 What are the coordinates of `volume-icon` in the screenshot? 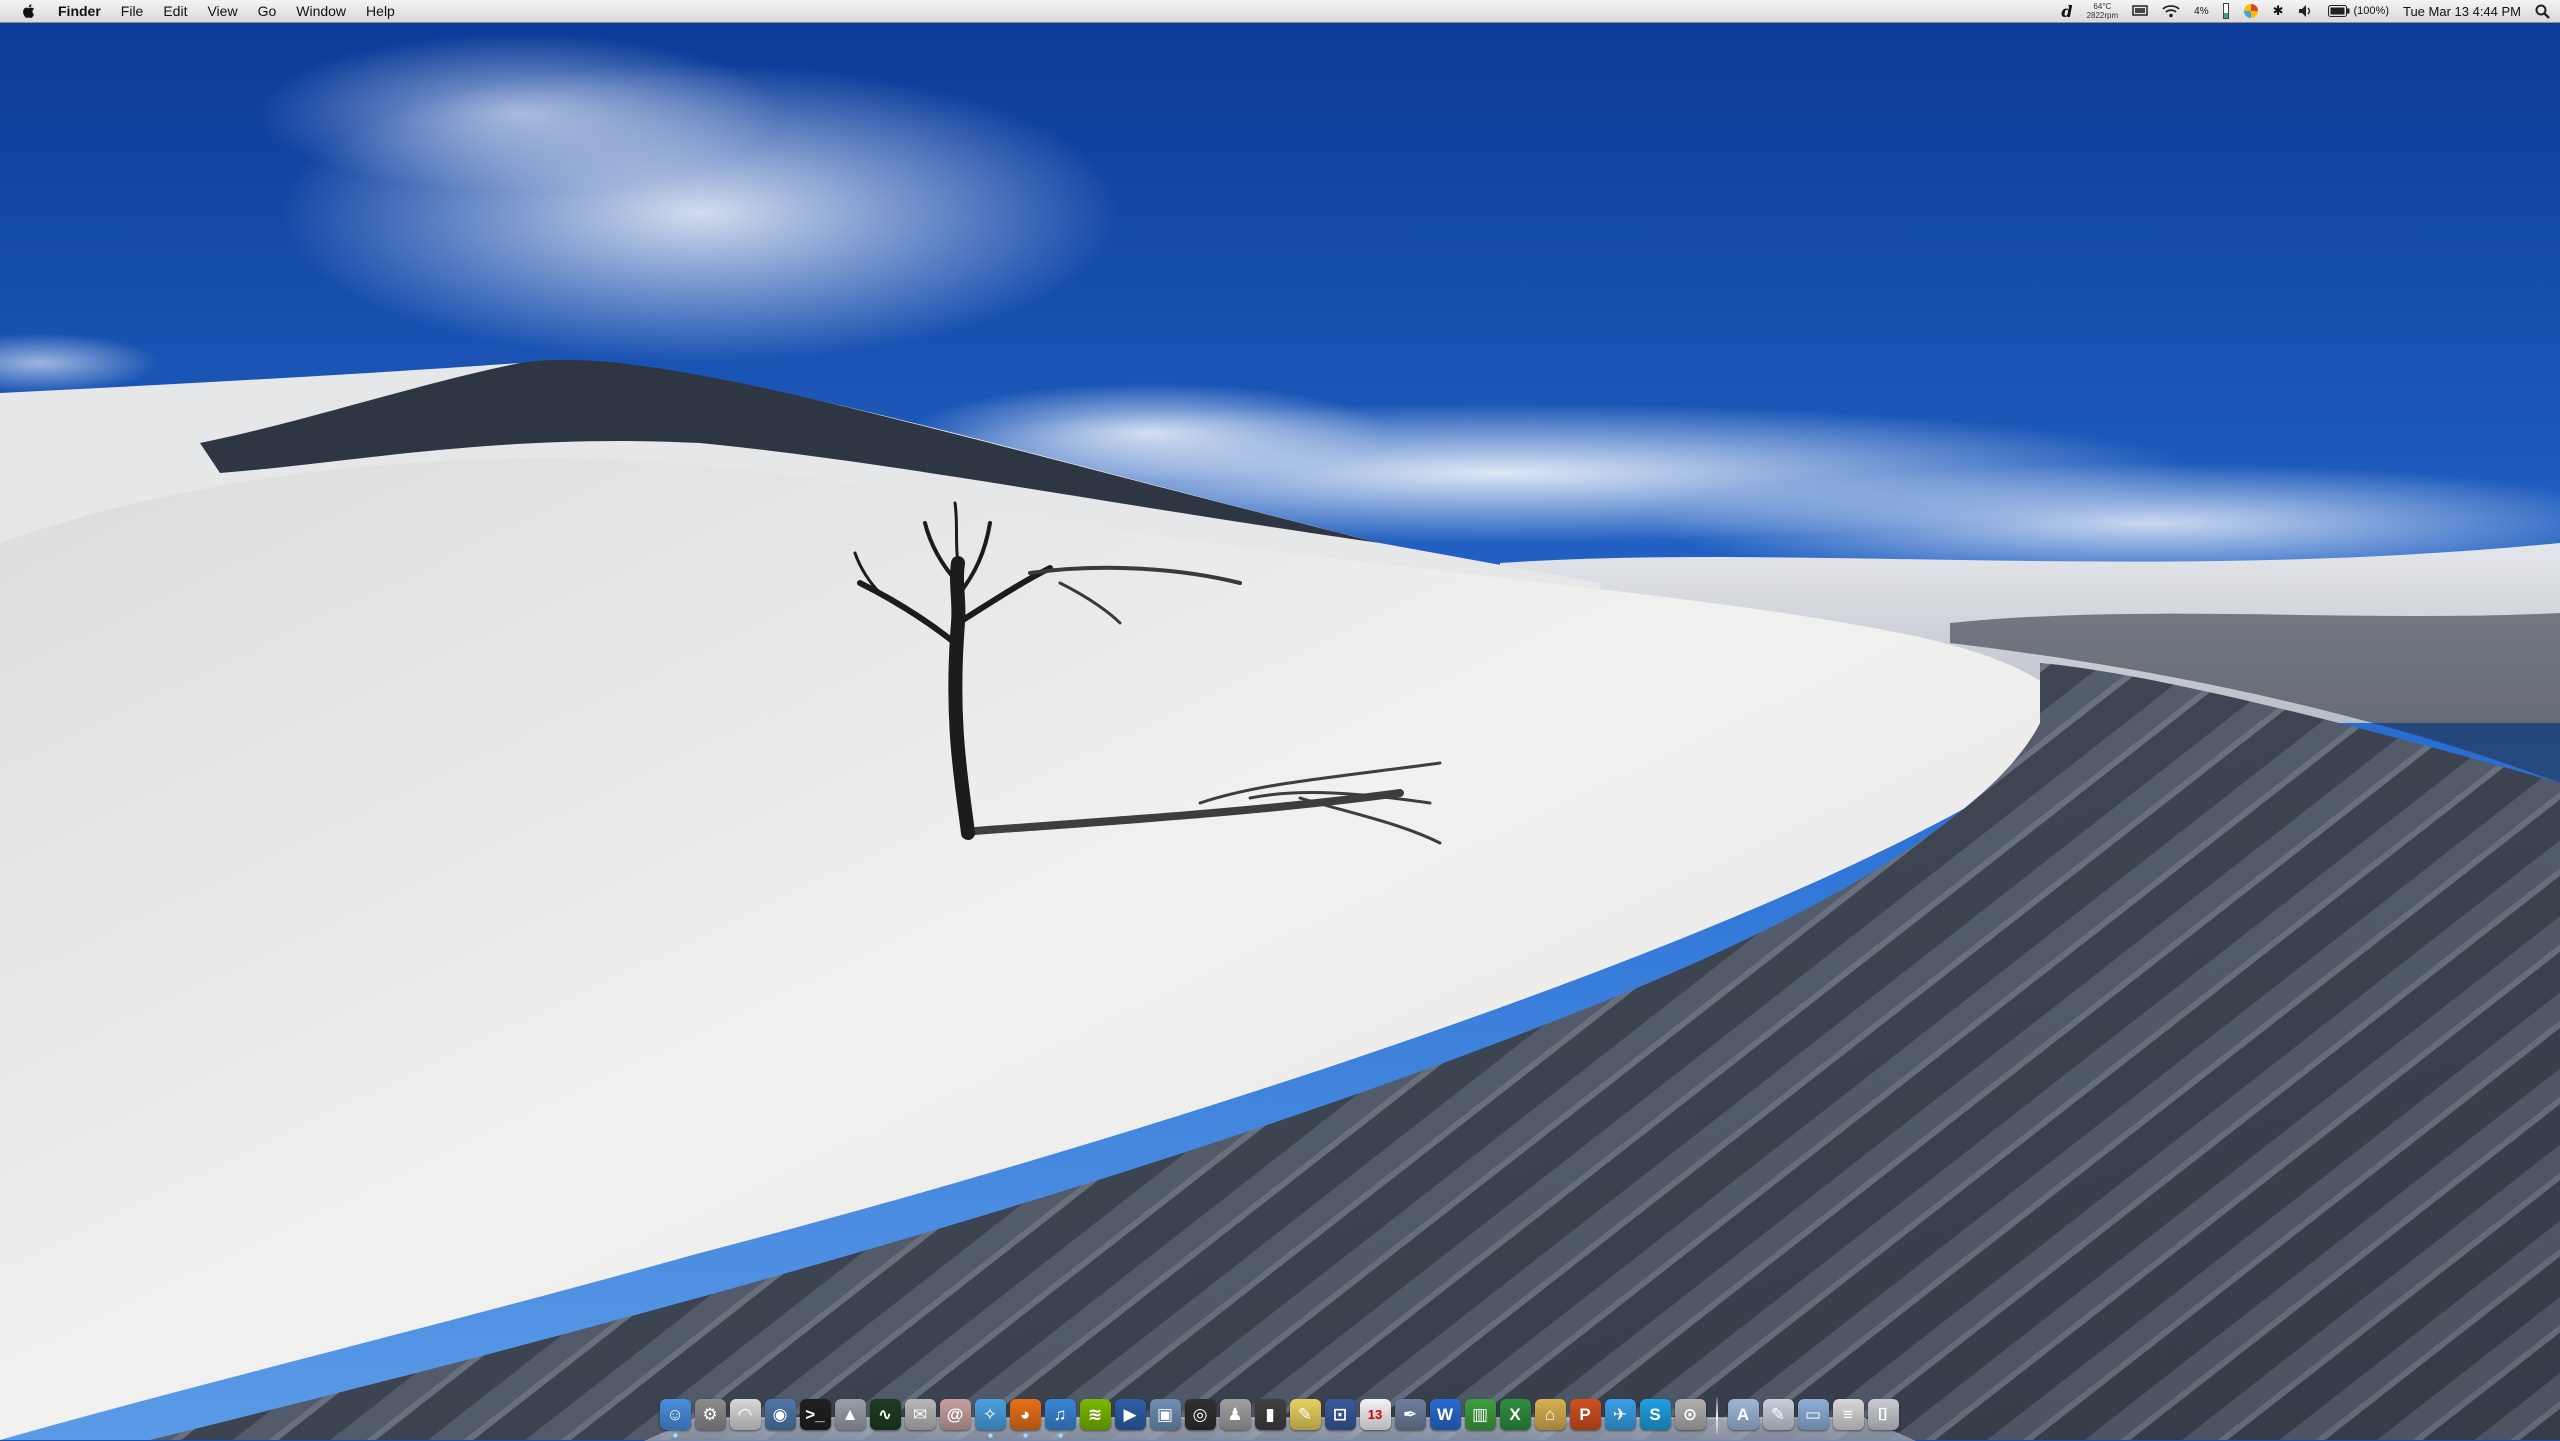 It's located at (2306, 11).